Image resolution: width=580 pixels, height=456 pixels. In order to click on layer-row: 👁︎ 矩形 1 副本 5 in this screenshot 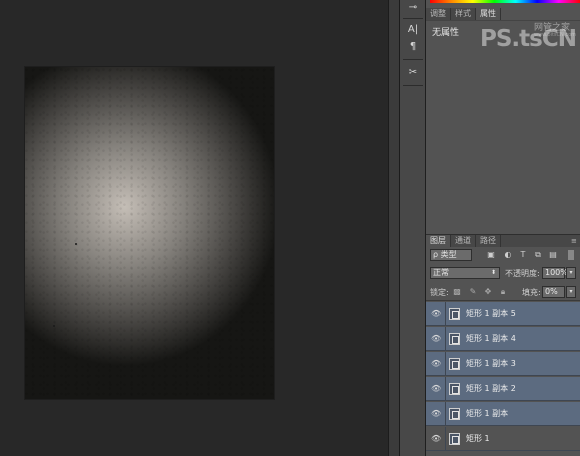, I will do `click(503, 314)`.